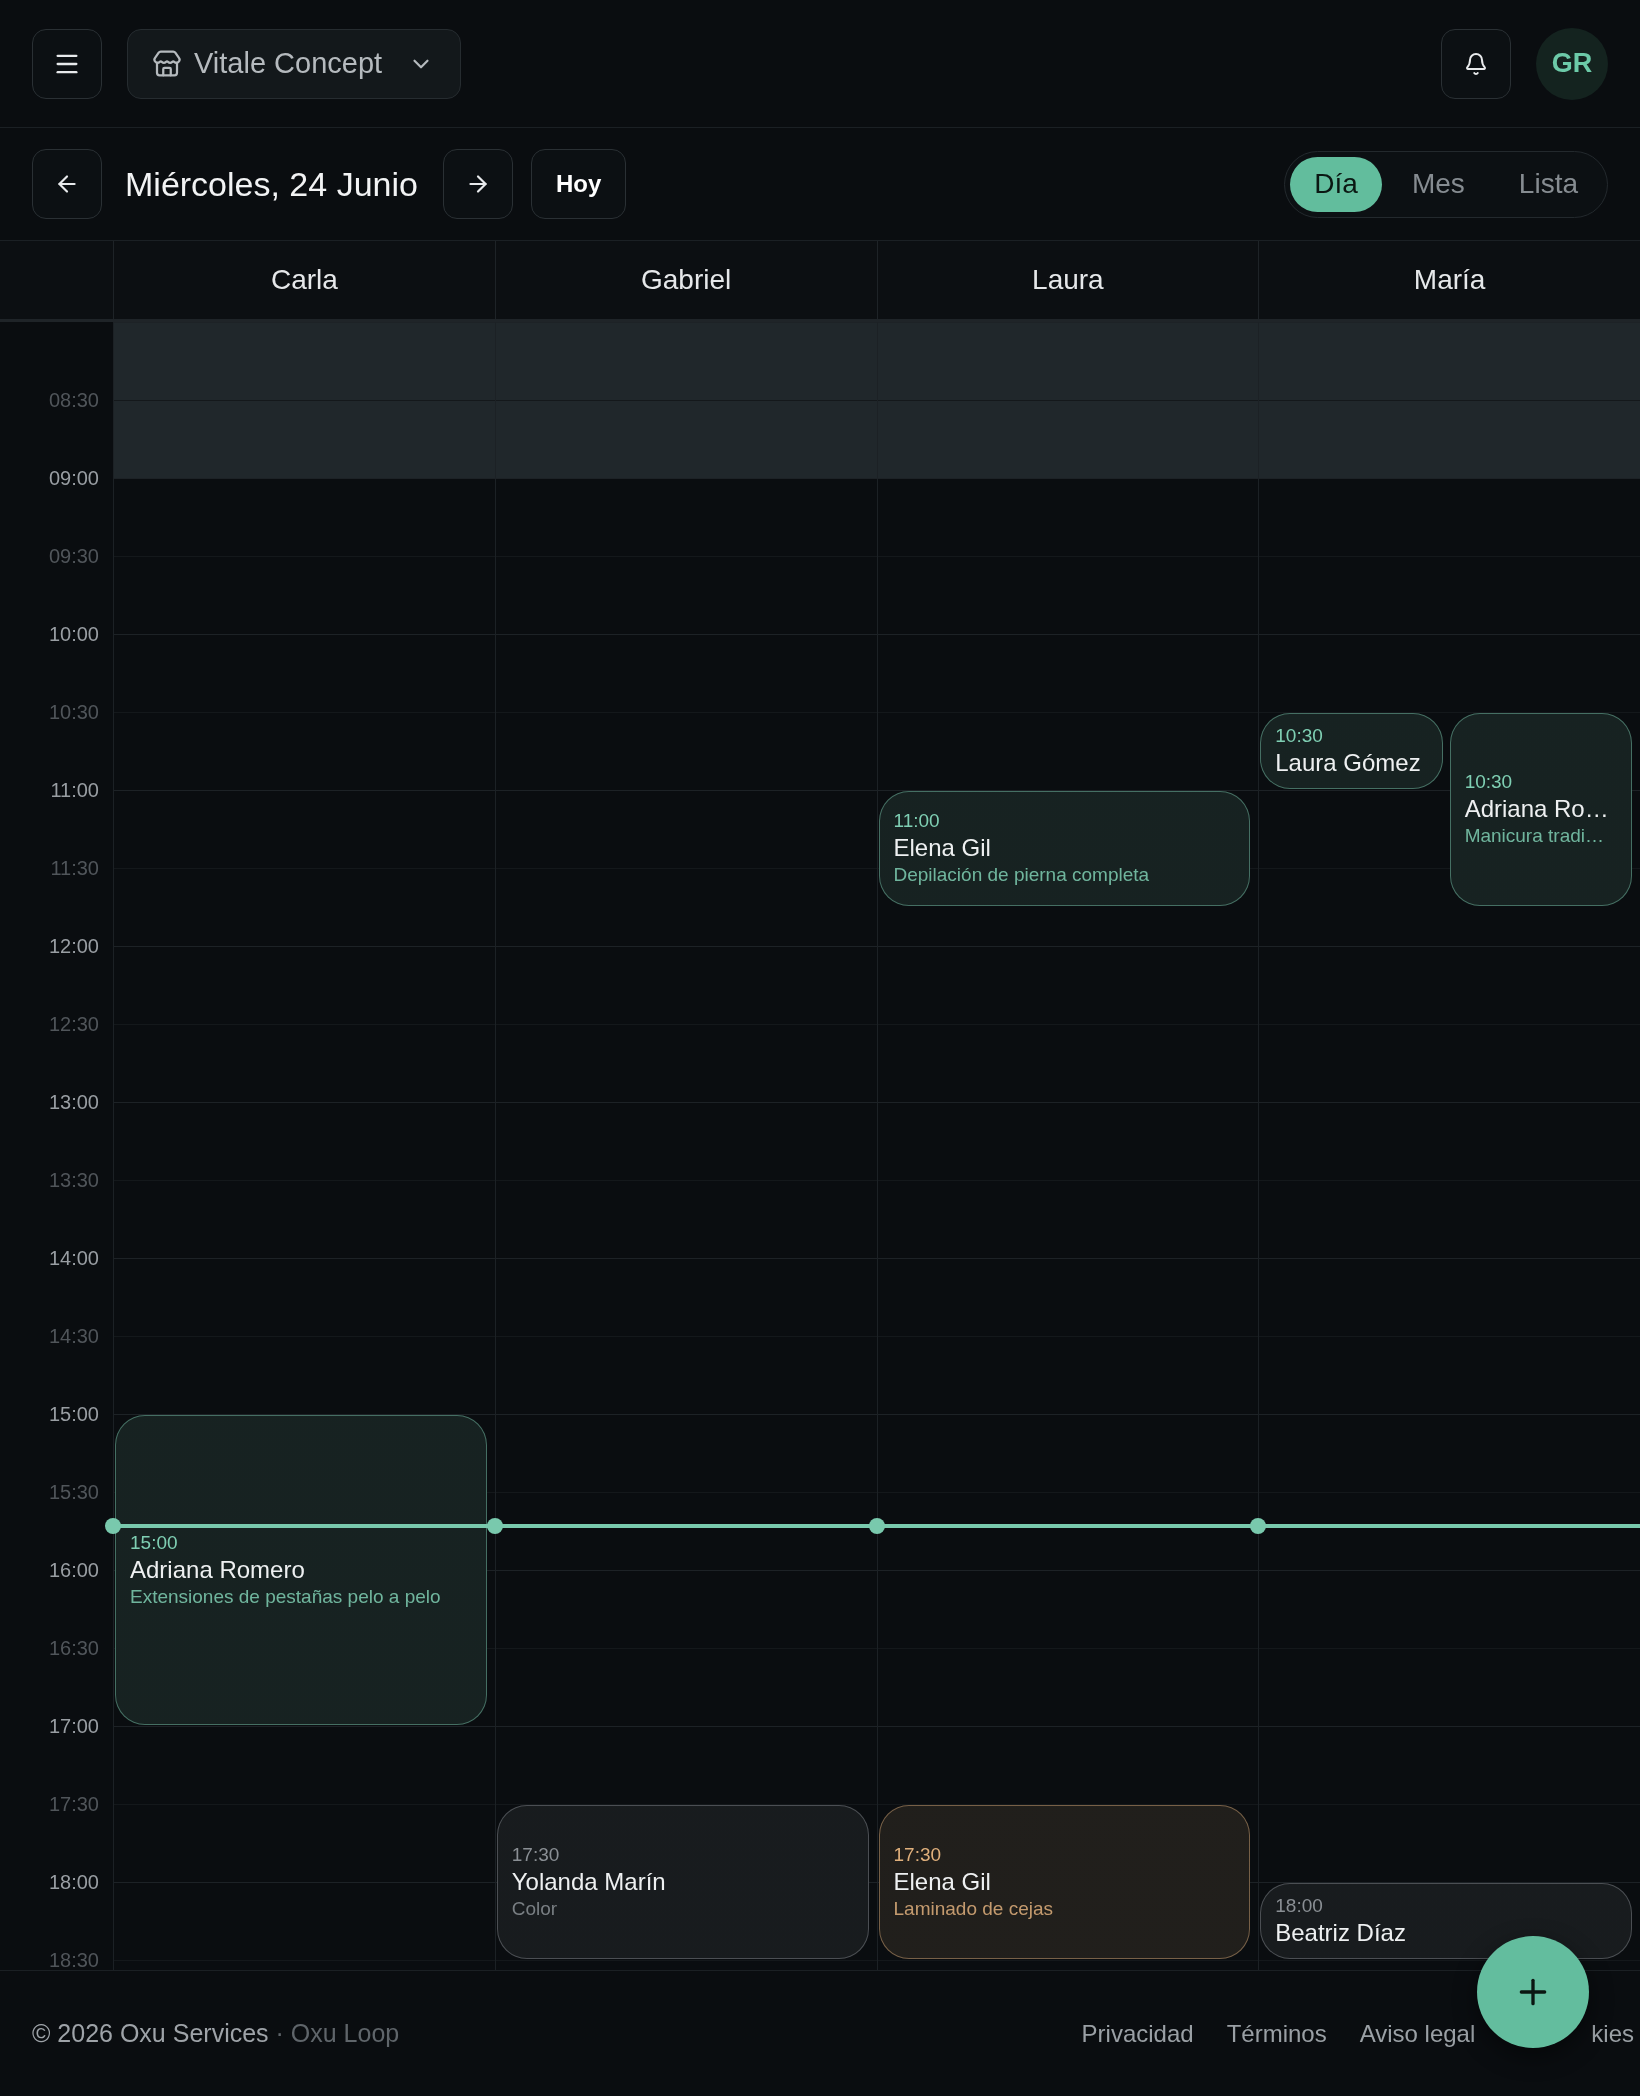  Describe the element at coordinates (1022, 875) in the screenshot. I see `service-name: Depilación de pierna completa` at that location.